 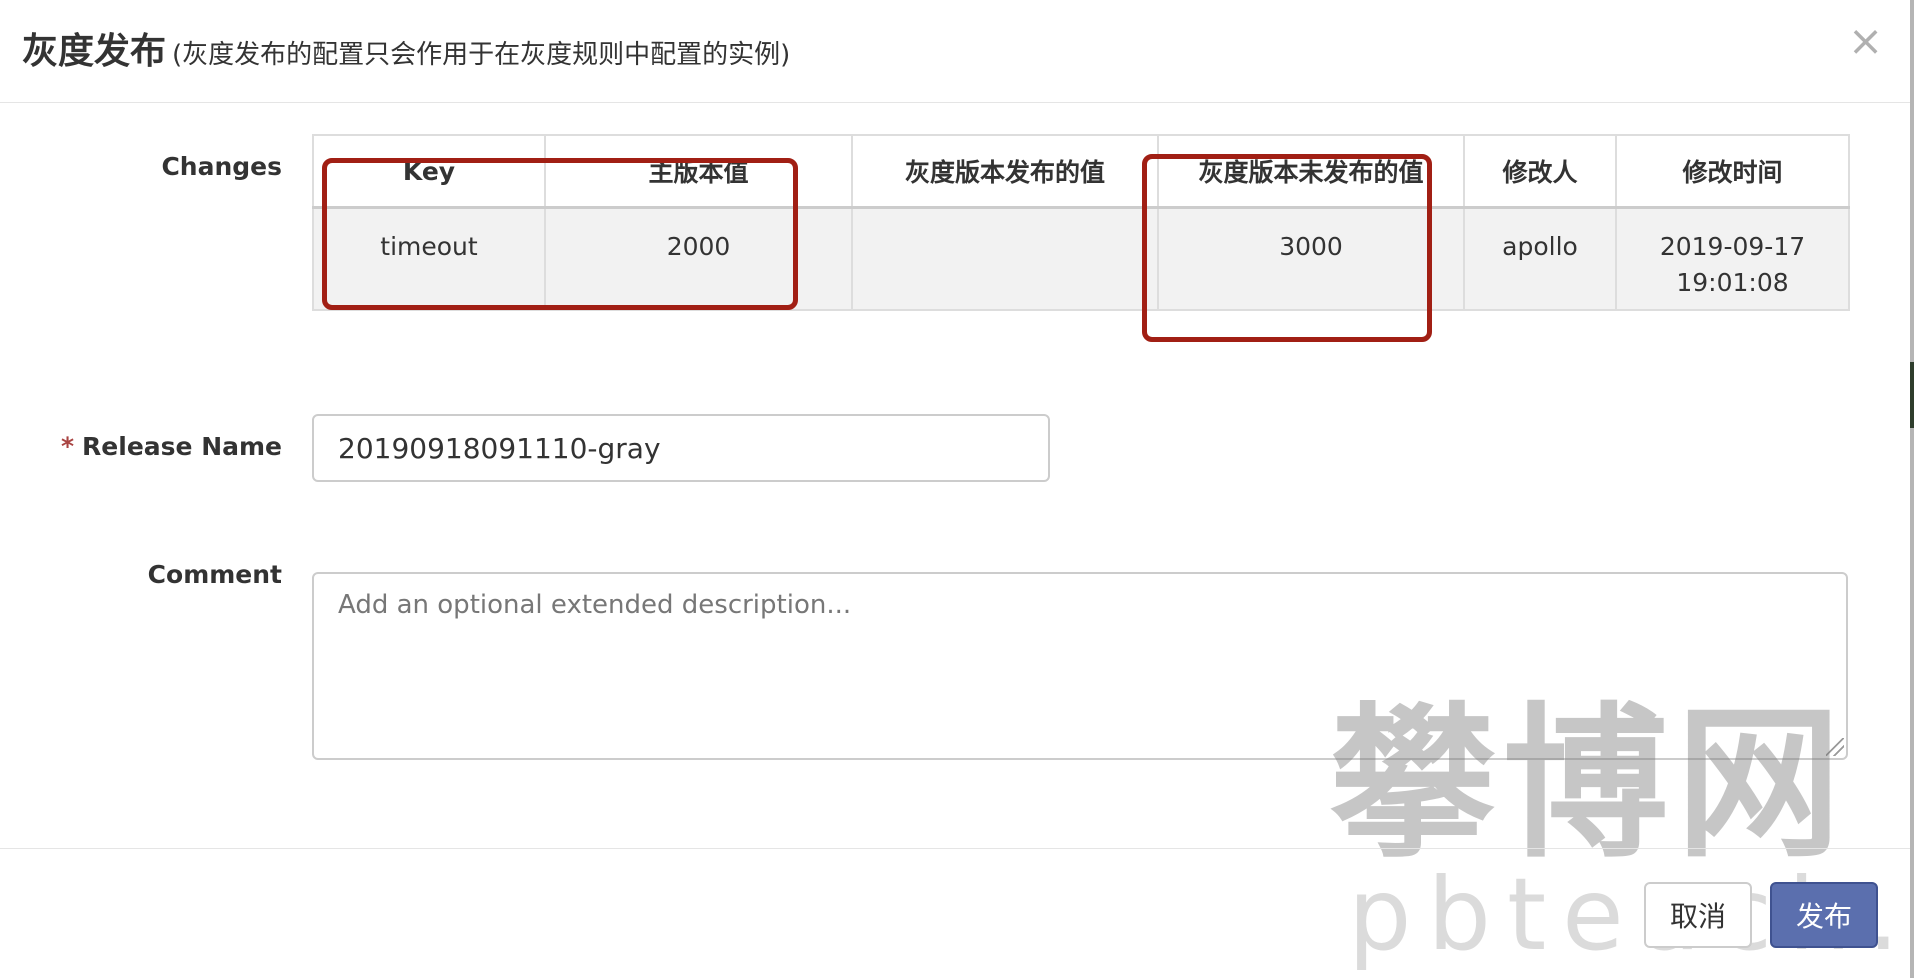 I want to click on footer-divider, so click(x=955, y=848).